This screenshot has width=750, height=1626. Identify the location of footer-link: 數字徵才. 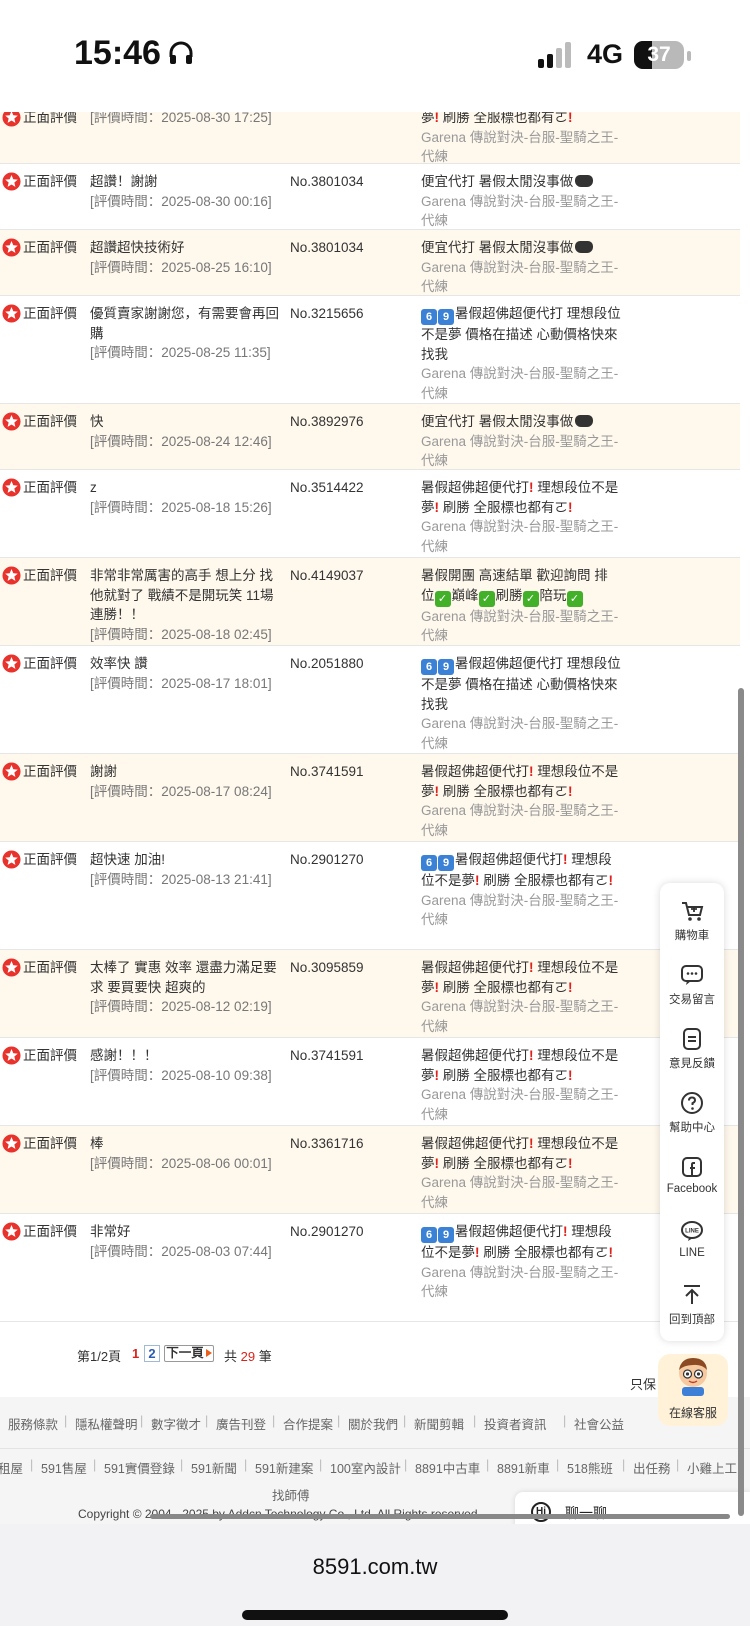
(176, 1423).